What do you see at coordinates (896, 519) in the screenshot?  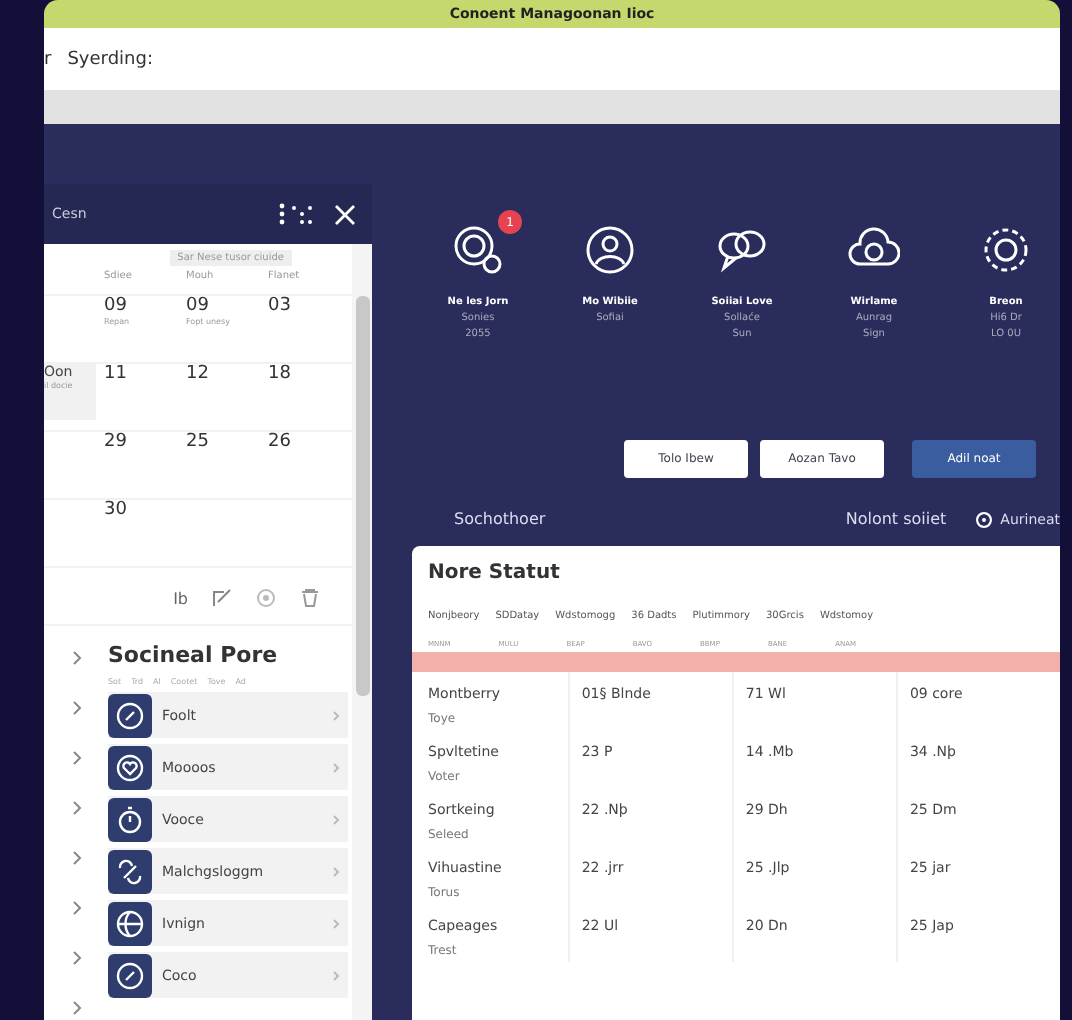 I see `filter-label: Nolont soiiet` at bounding box center [896, 519].